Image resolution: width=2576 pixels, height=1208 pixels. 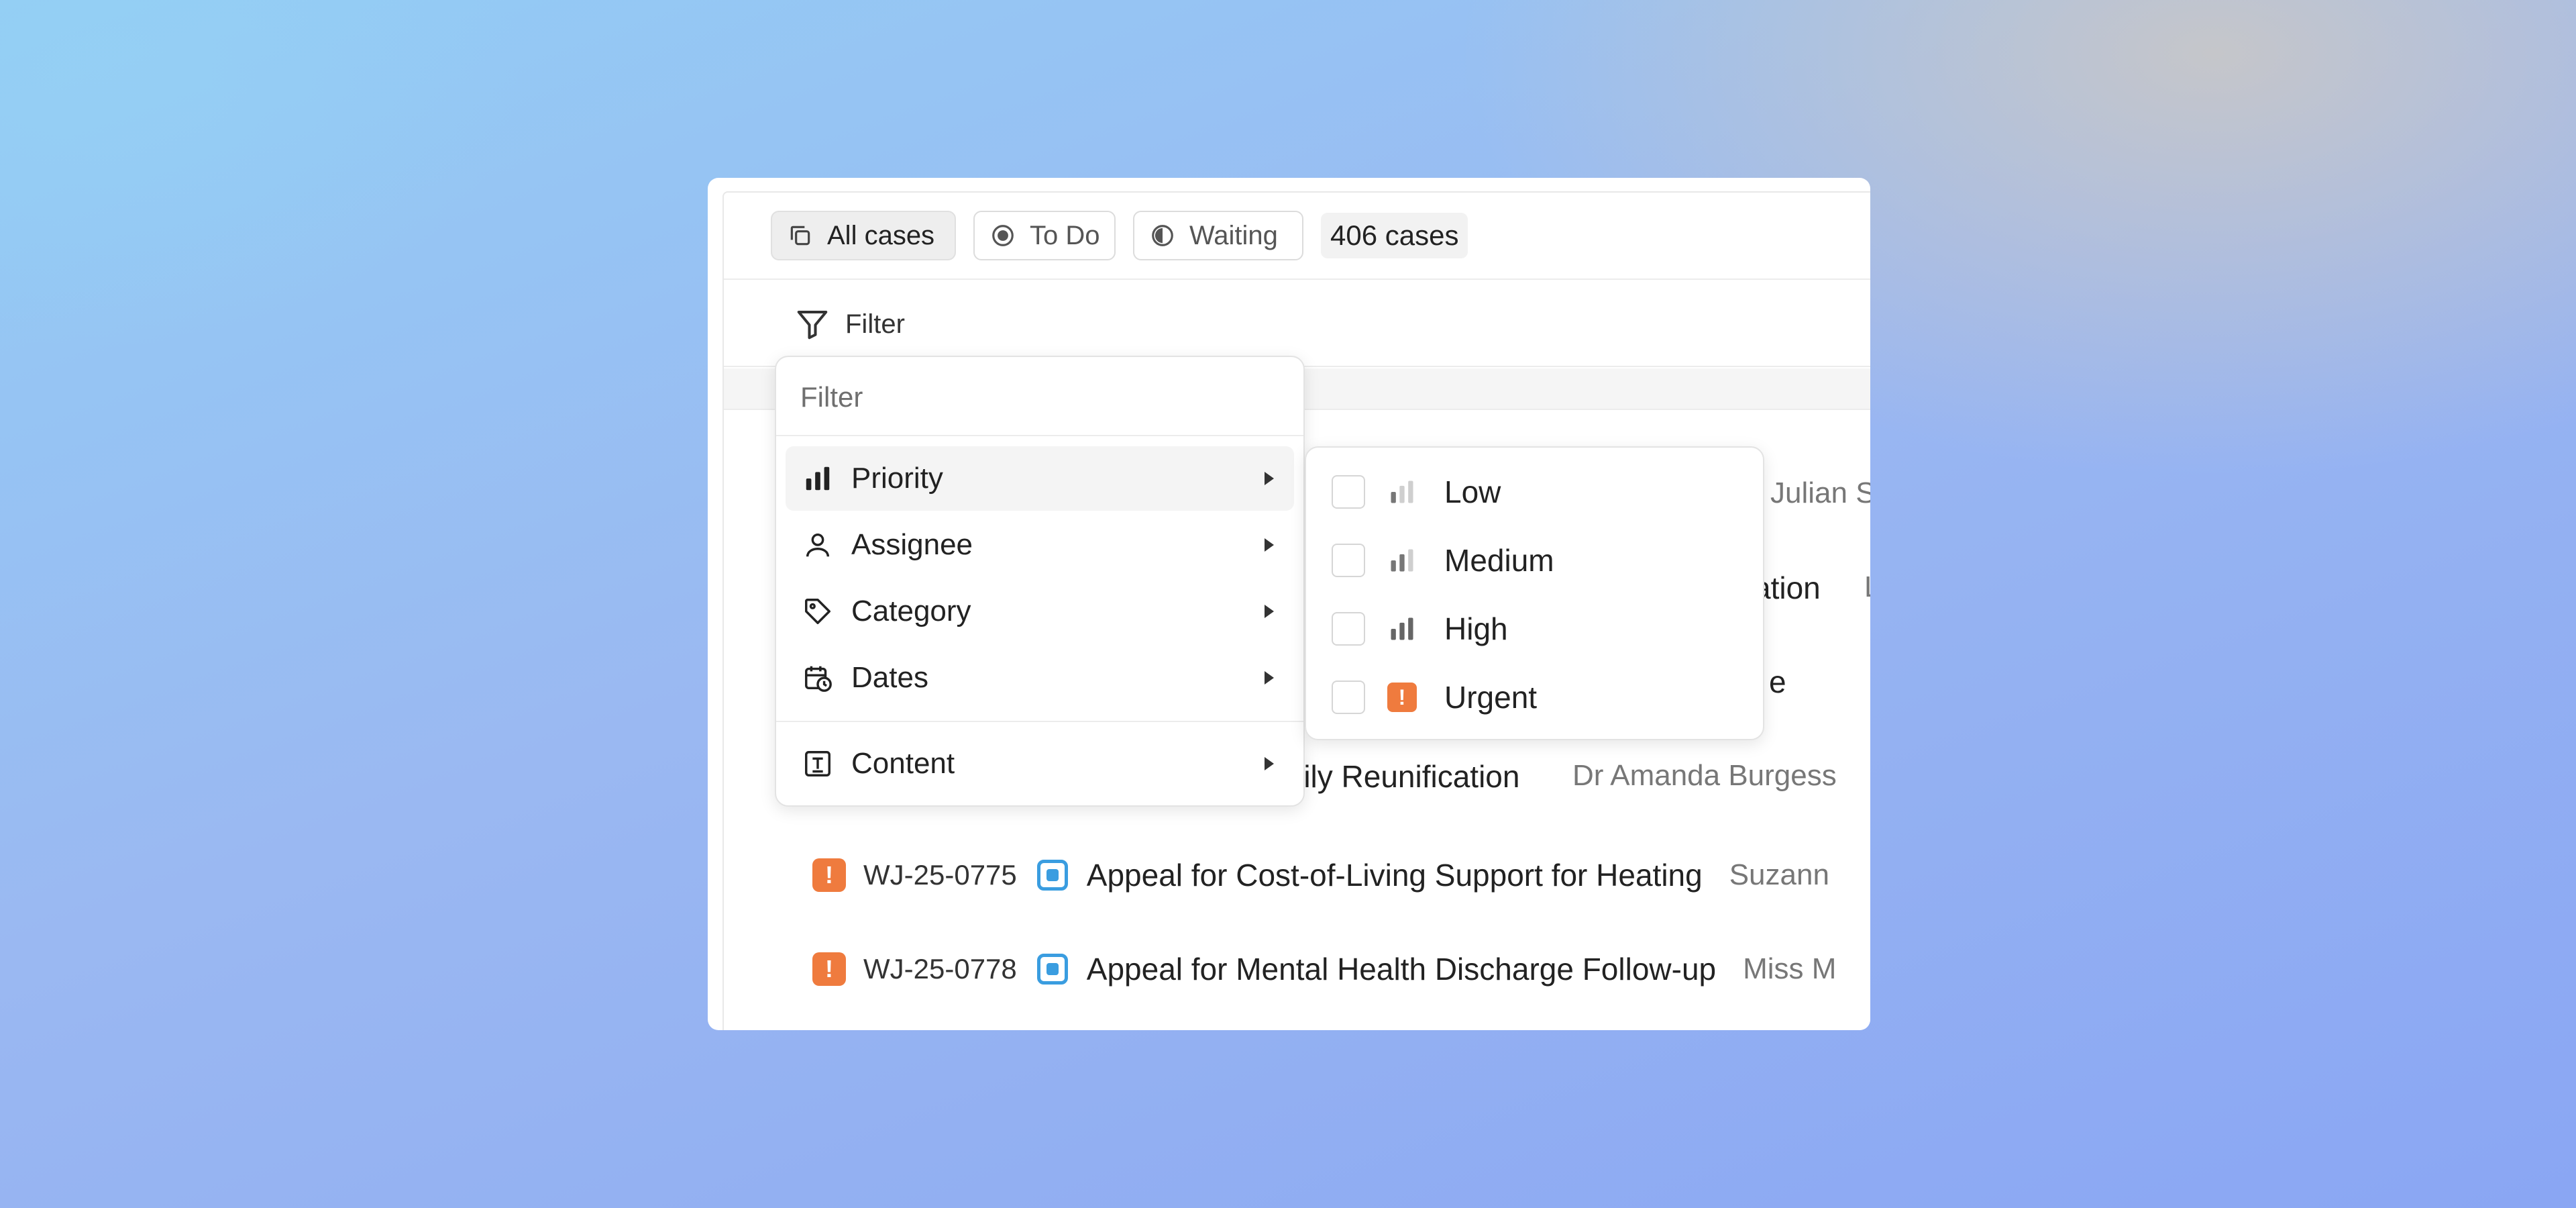 I want to click on assignee-name: Julian S, so click(x=1820, y=492).